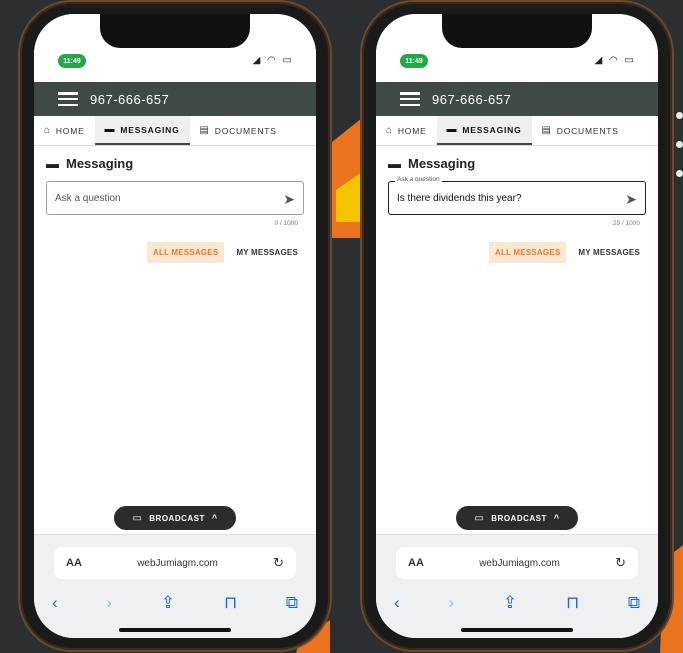 The image size is (683, 653). Describe the element at coordinates (418, 179) in the screenshot. I see `question-floating-label: Ask a question` at that location.